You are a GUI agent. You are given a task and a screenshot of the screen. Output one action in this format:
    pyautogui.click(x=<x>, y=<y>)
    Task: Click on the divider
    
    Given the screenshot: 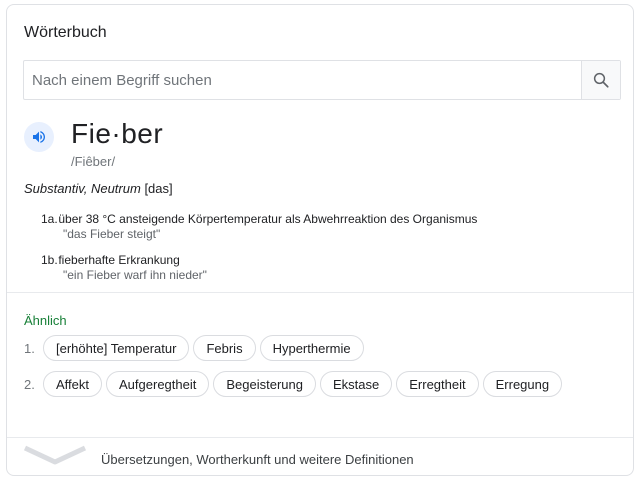 What is the action you would take?
    pyautogui.click(x=320, y=292)
    